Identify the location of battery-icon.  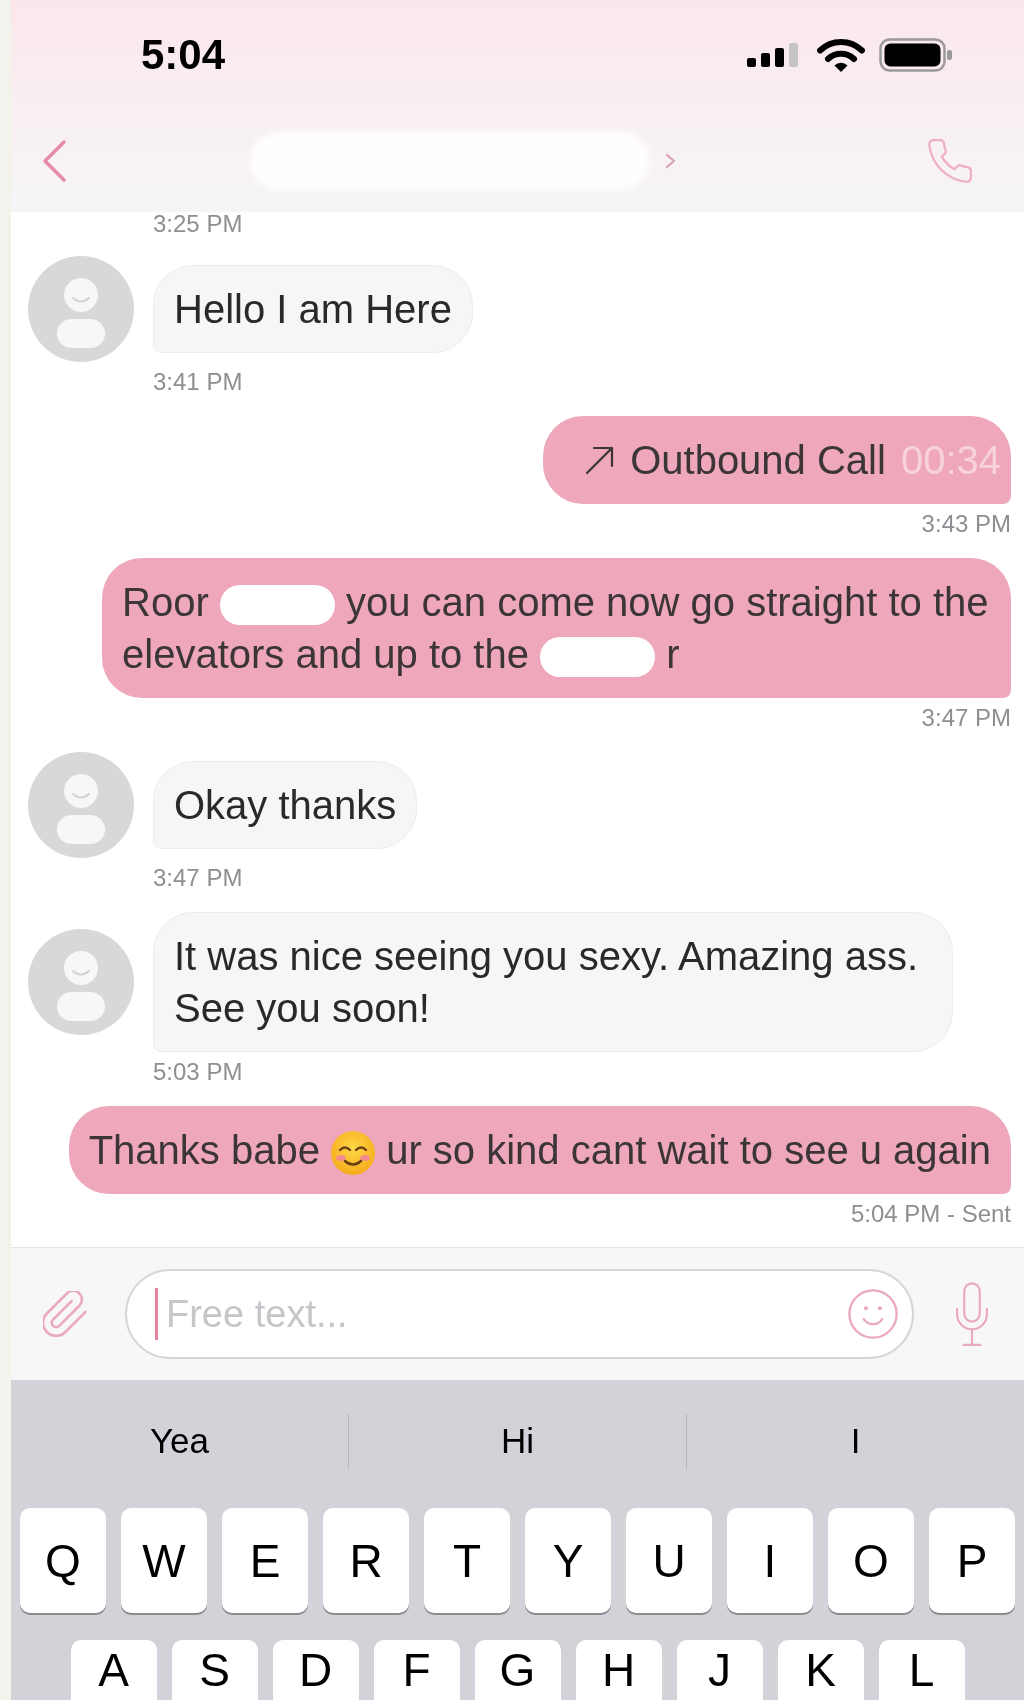
(915, 55).